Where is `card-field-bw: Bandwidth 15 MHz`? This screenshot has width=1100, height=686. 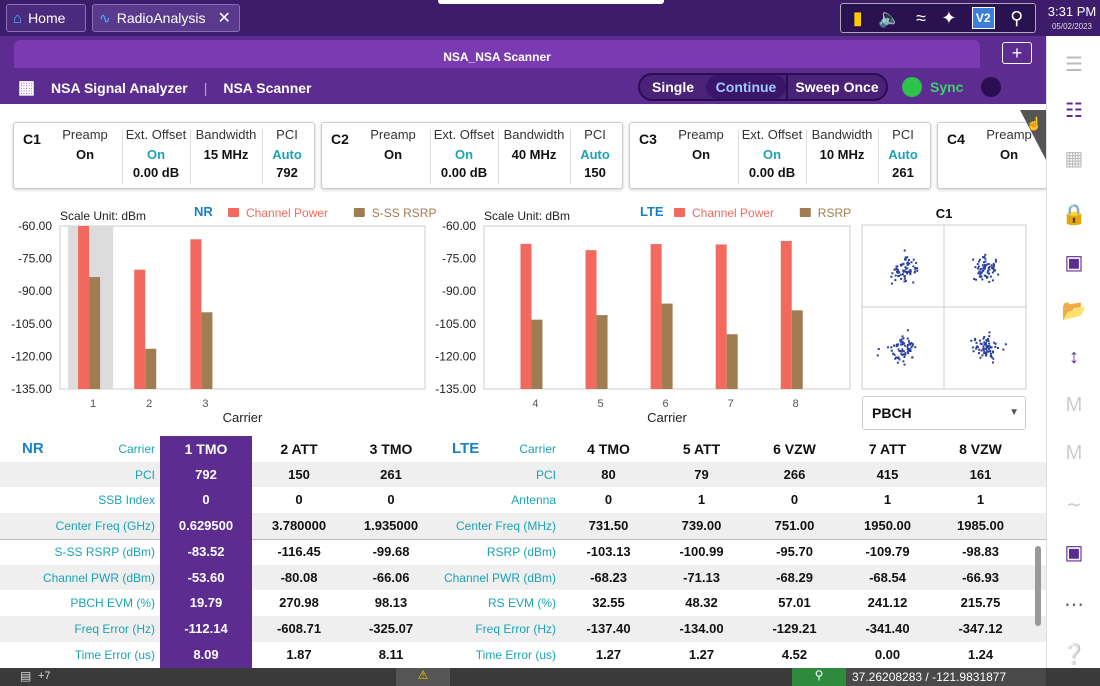 card-field-bw: Bandwidth 15 MHz is located at coordinates (226, 146).